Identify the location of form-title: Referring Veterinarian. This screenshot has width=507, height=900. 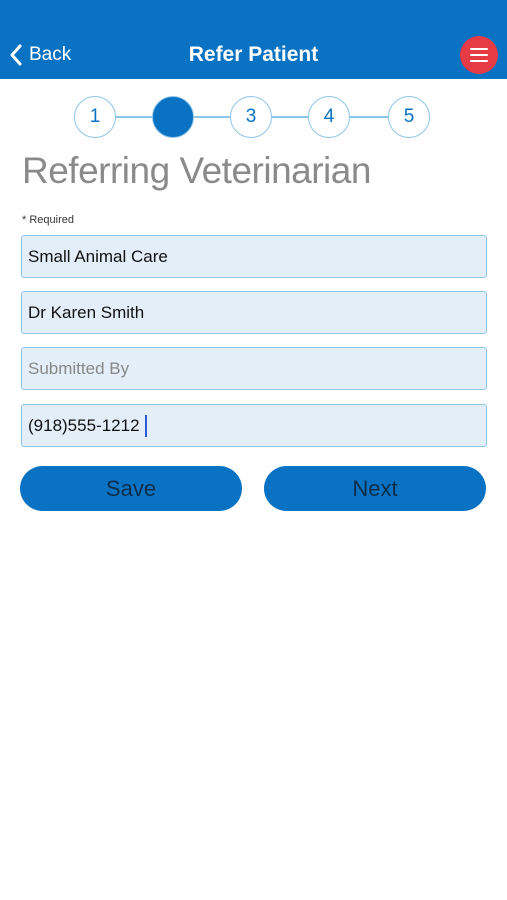
(196, 170).